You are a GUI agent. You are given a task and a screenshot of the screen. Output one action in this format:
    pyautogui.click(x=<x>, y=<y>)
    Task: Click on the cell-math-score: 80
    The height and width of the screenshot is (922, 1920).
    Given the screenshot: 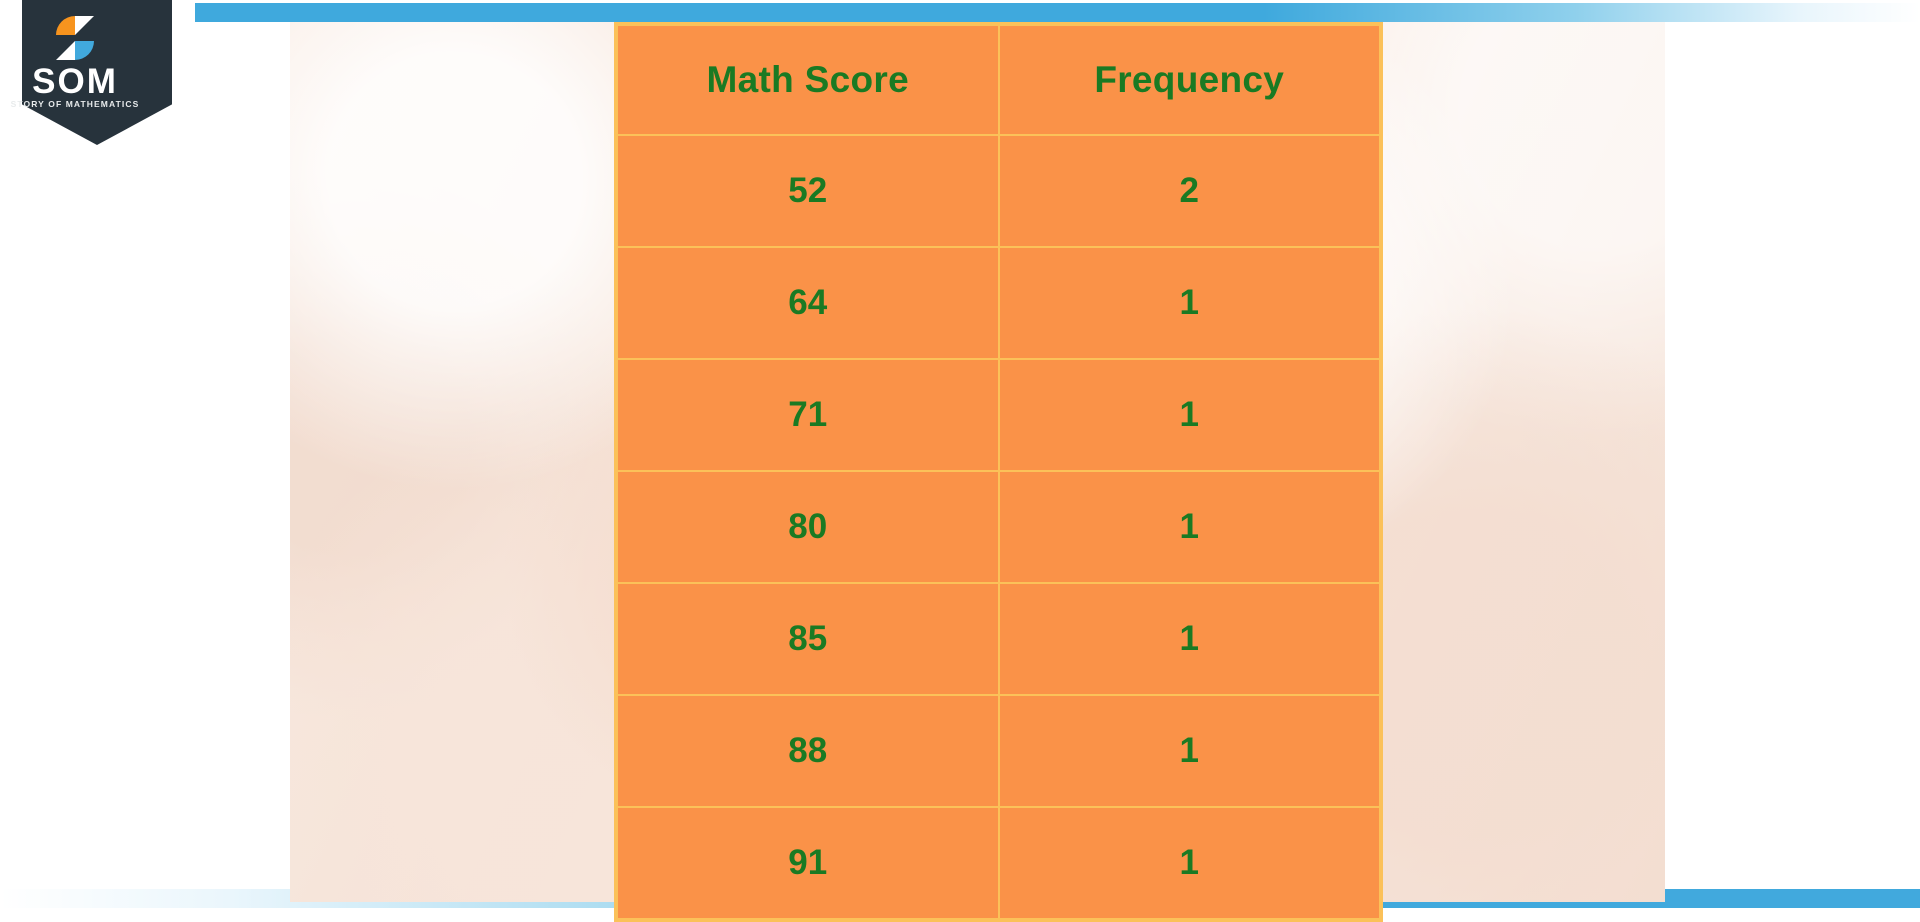 What is the action you would take?
    pyautogui.click(x=807, y=527)
    